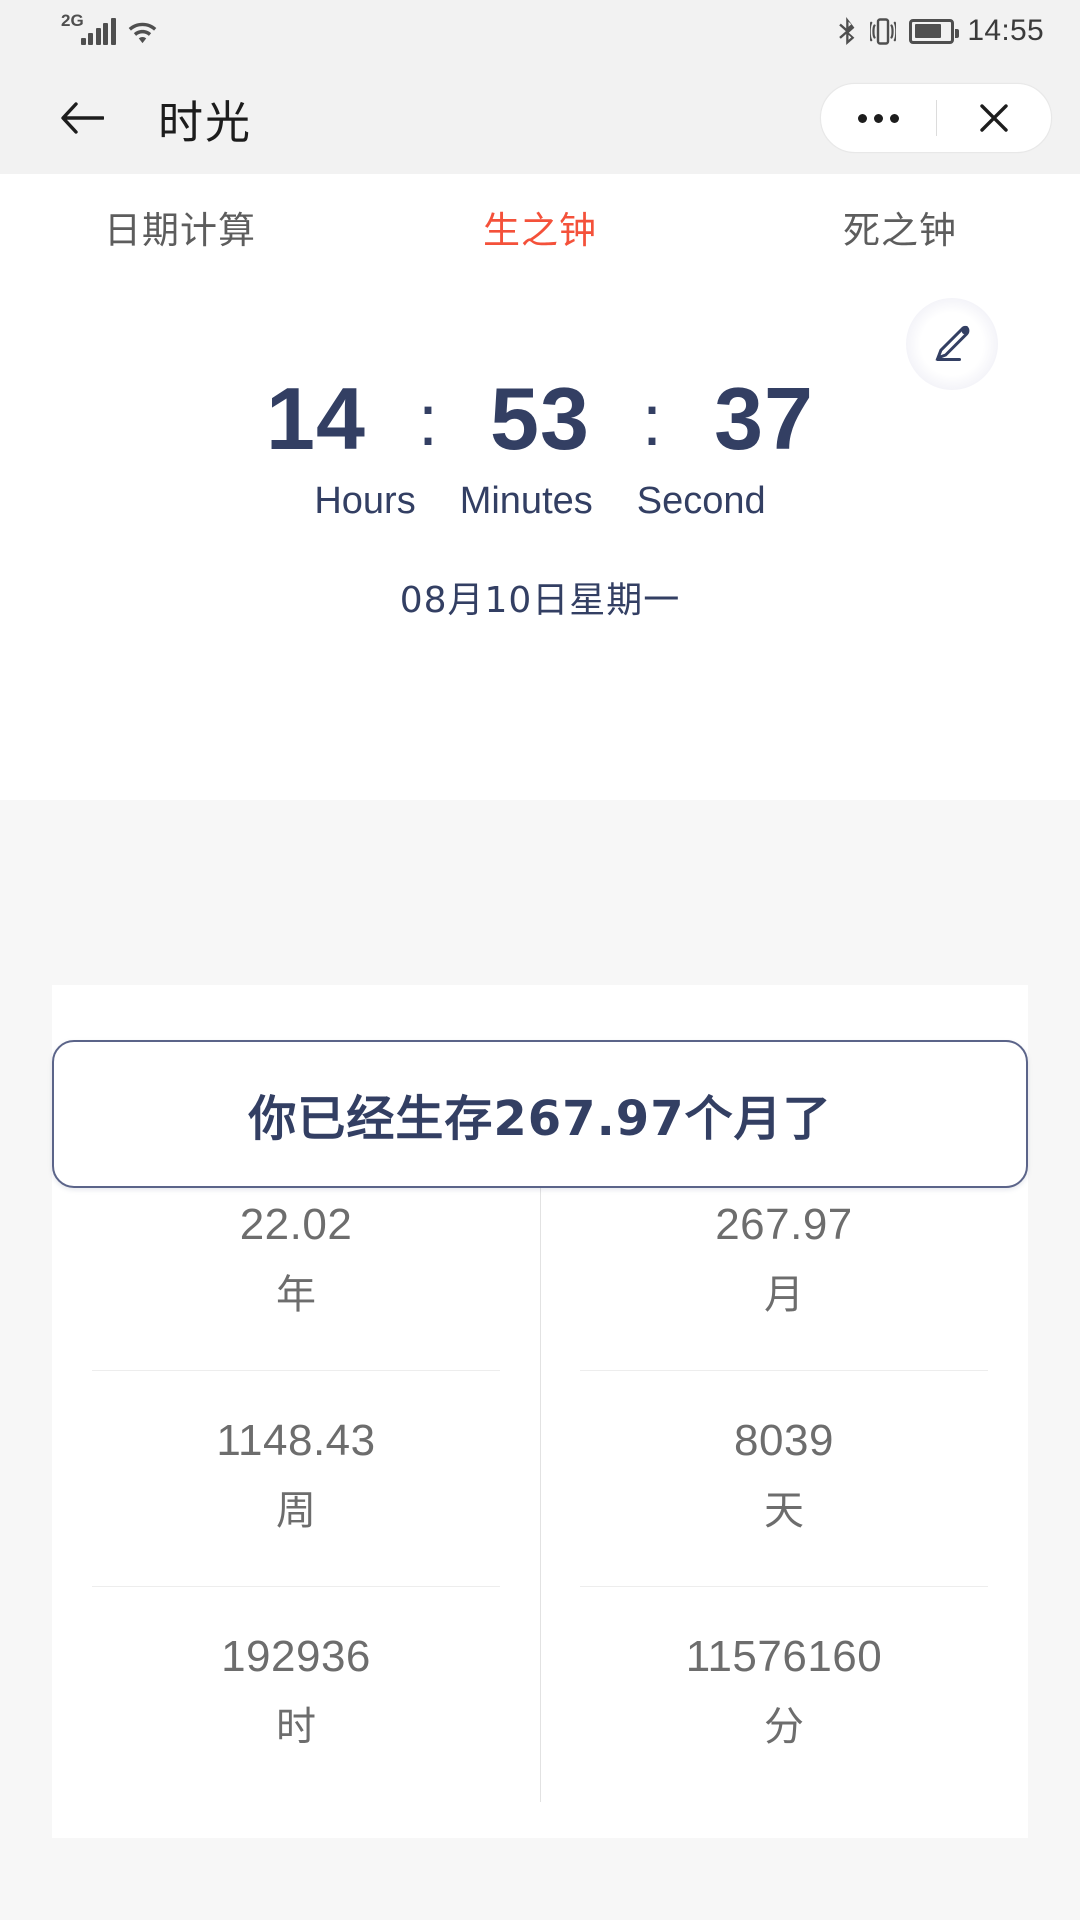 This screenshot has width=1080, height=1920. What do you see at coordinates (900, 227) in the screenshot?
I see `tab-death-clock: 死之钟` at bounding box center [900, 227].